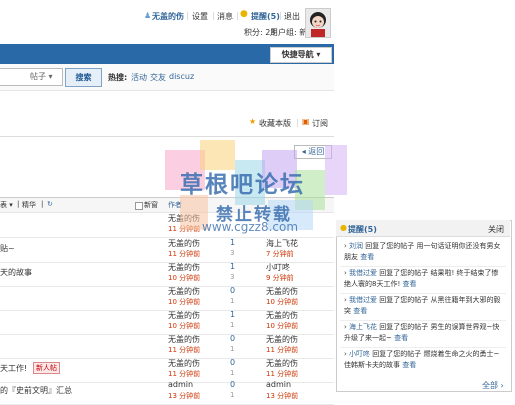  I want to click on hot-search-item: discuz, so click(181, 76).